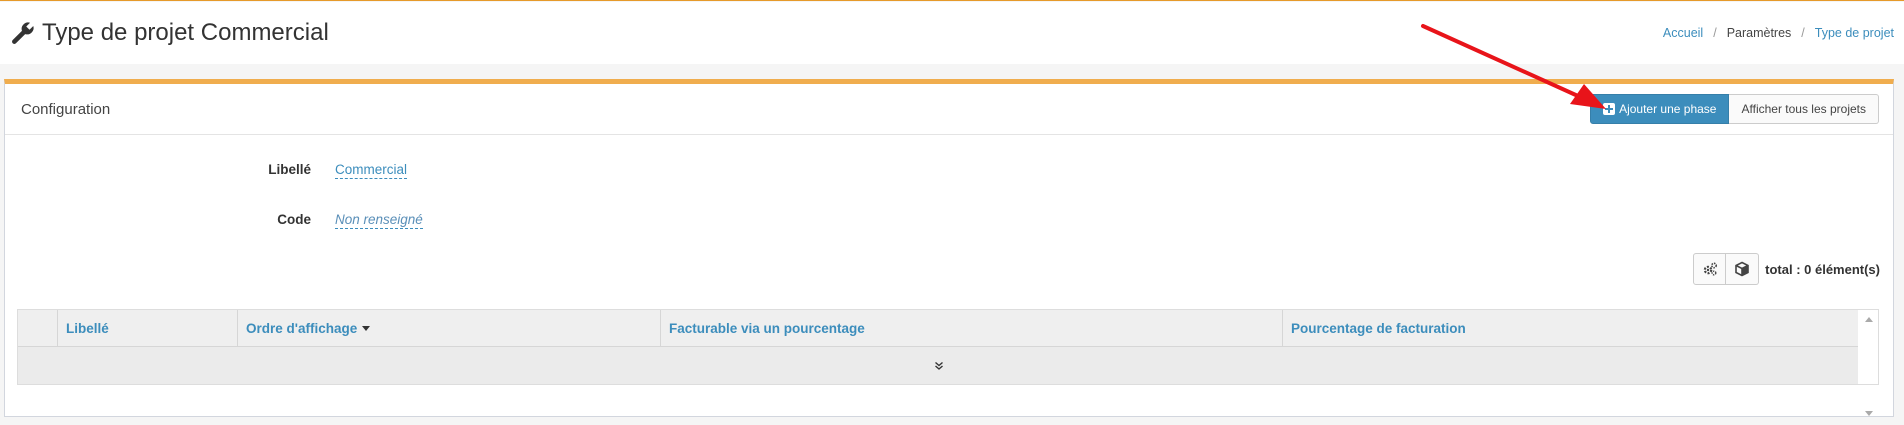 The height and width of the screenshot is (425, 1904). I want to click on settings-button, so click(1710, 269).